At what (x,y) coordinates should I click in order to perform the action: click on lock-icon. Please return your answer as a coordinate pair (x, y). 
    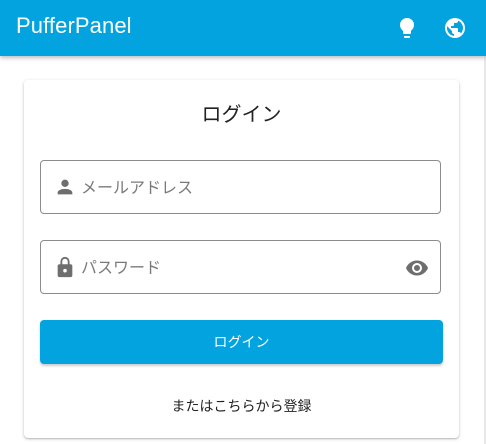
    Looking at the image, I should click on (65, 267).